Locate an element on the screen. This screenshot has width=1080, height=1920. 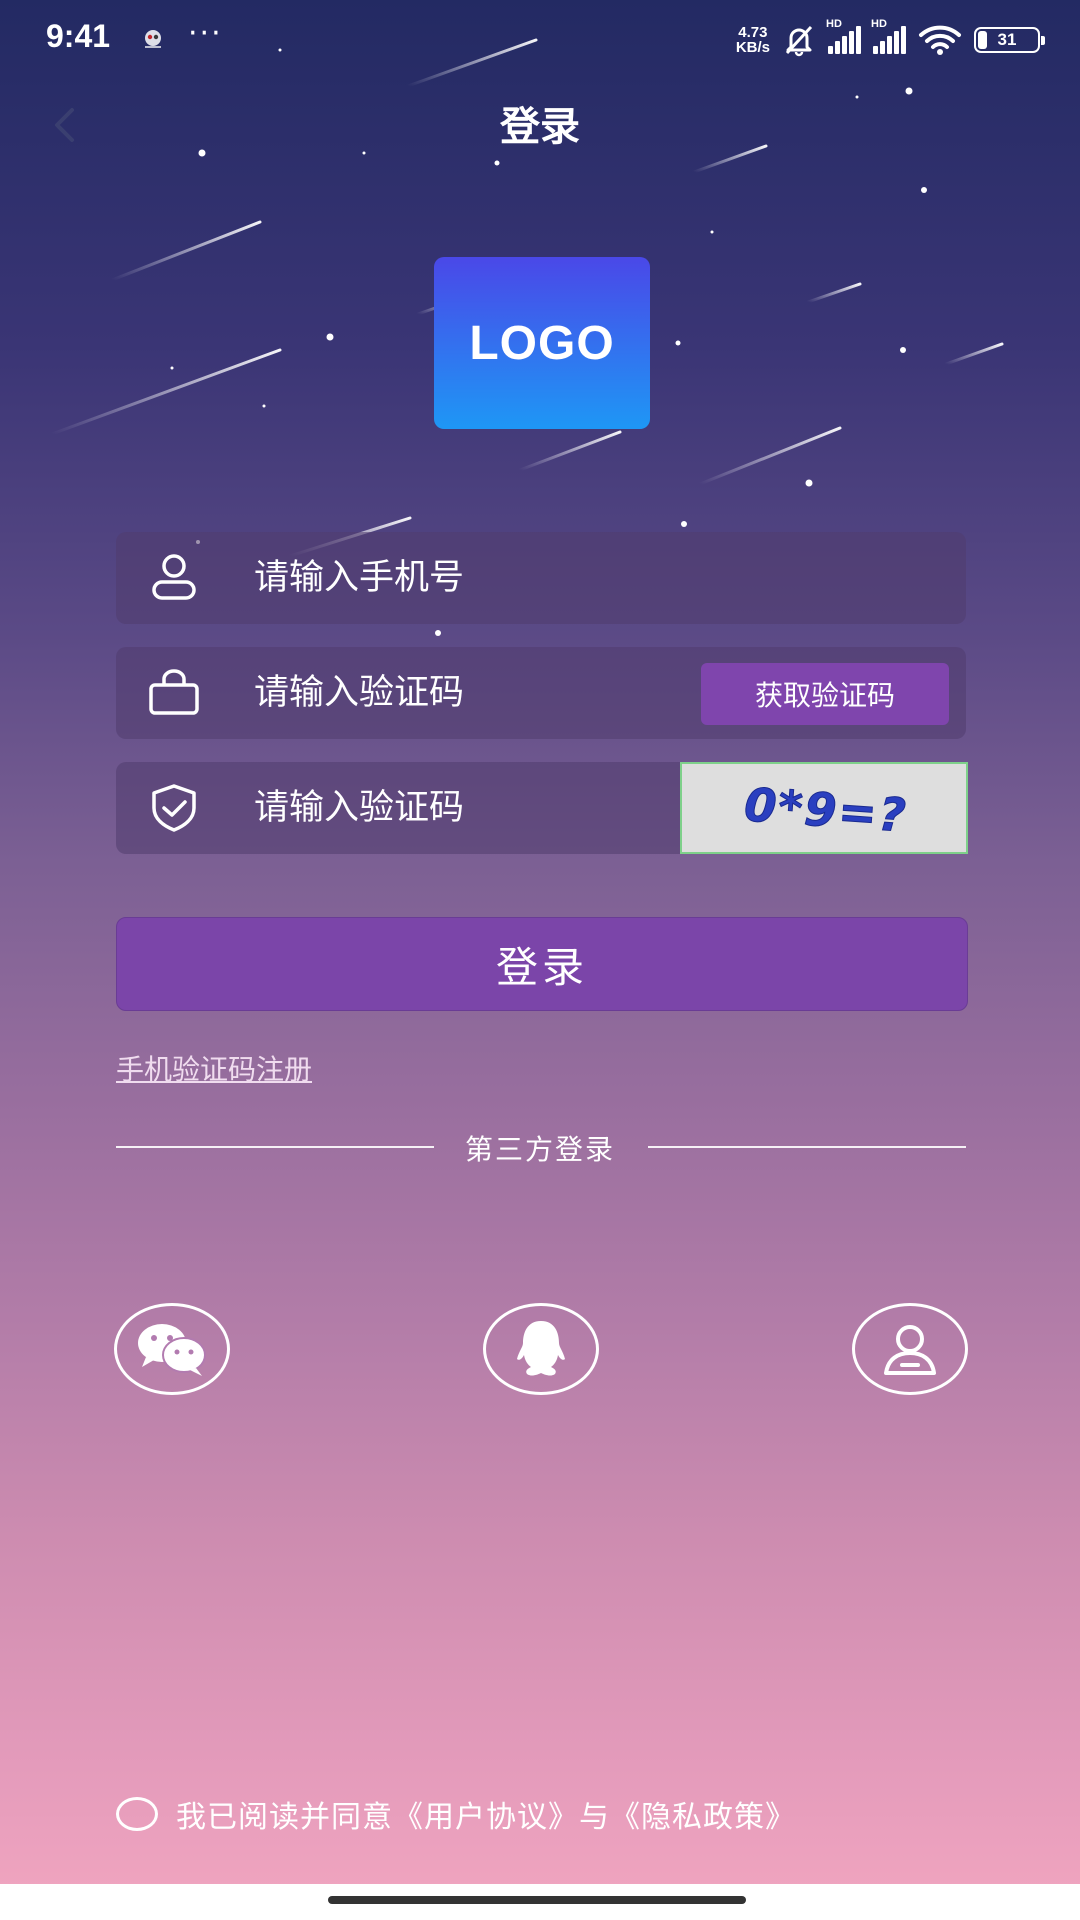
app-notification-icon is located at coordinates (153, 39).